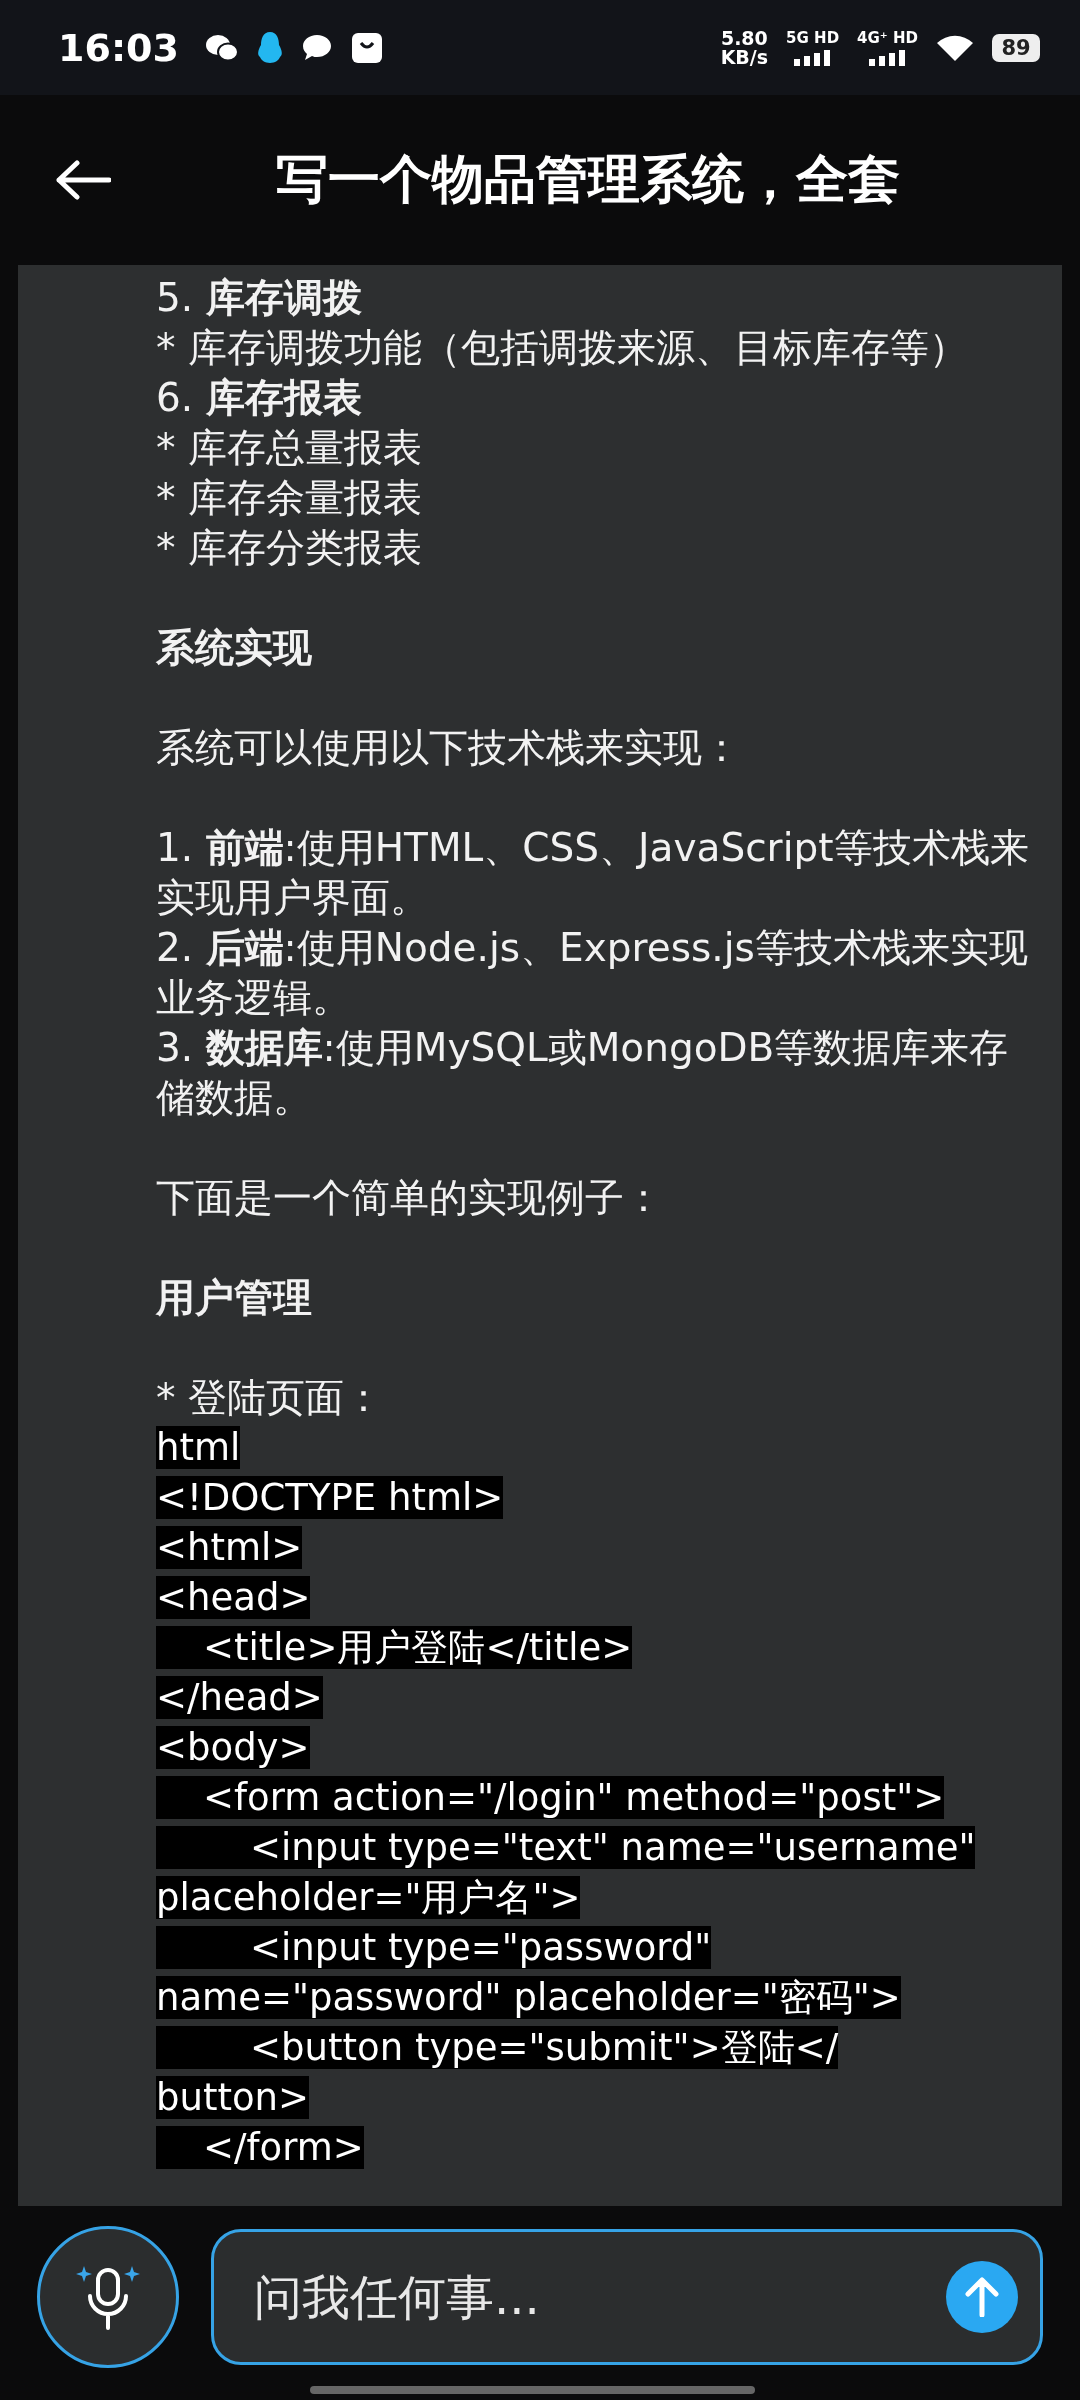 This screenshot has width=1080, height=2400. I want to click on microphone-icon, so click(108, 2297).